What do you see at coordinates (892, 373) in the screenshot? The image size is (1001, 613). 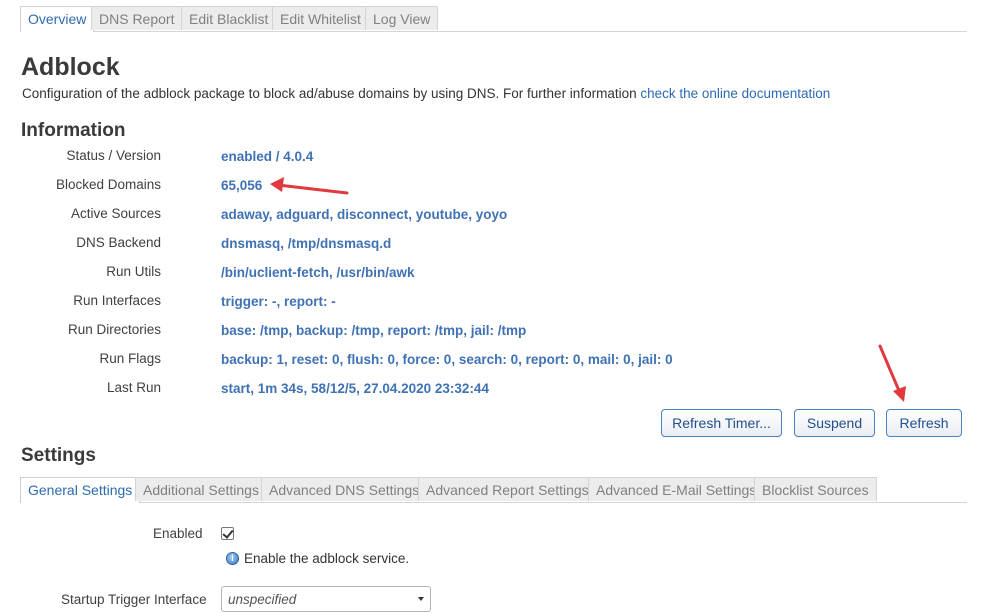 I see `arrow-refresh-button` at bounding box center [892, 373].